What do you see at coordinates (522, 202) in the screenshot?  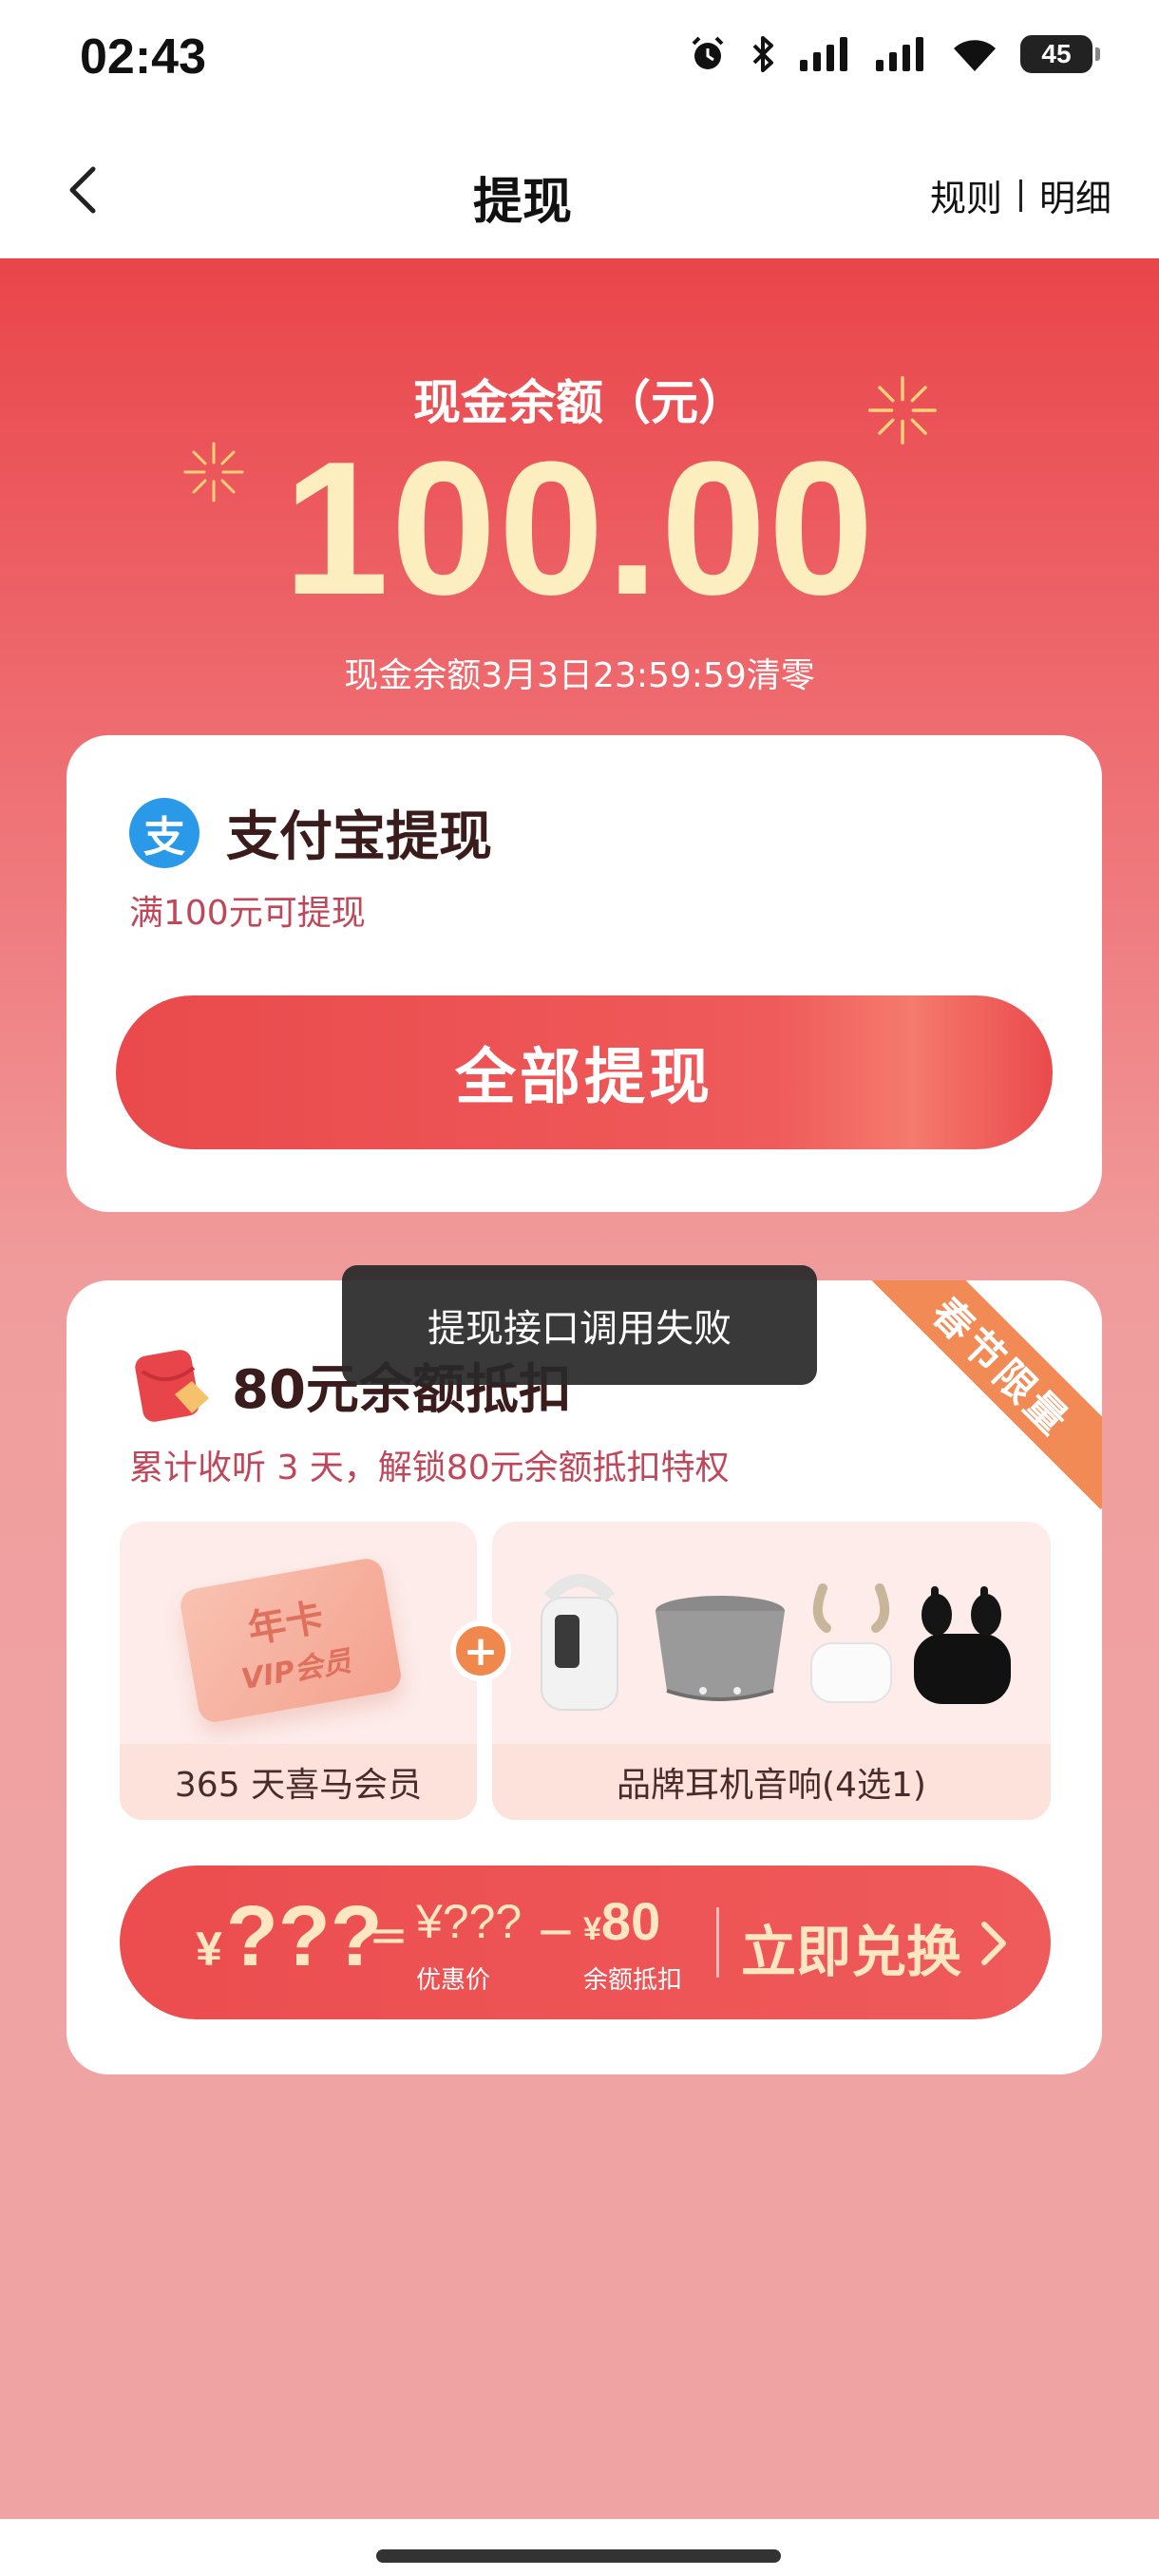 I see `page-title: 提现` at bounding box center [522, 202].